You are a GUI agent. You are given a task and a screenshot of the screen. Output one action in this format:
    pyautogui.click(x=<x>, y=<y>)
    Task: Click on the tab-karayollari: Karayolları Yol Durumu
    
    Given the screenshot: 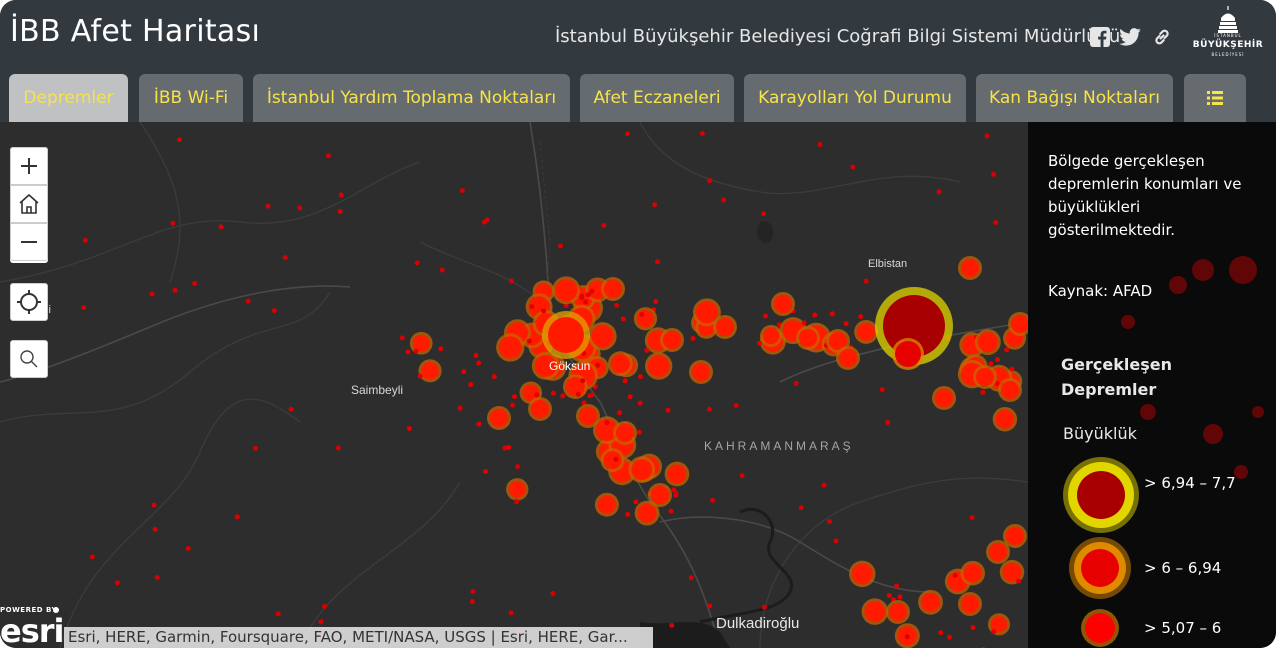 What is the action you would take?
    pyautogui.click(x=855, y=98)
    